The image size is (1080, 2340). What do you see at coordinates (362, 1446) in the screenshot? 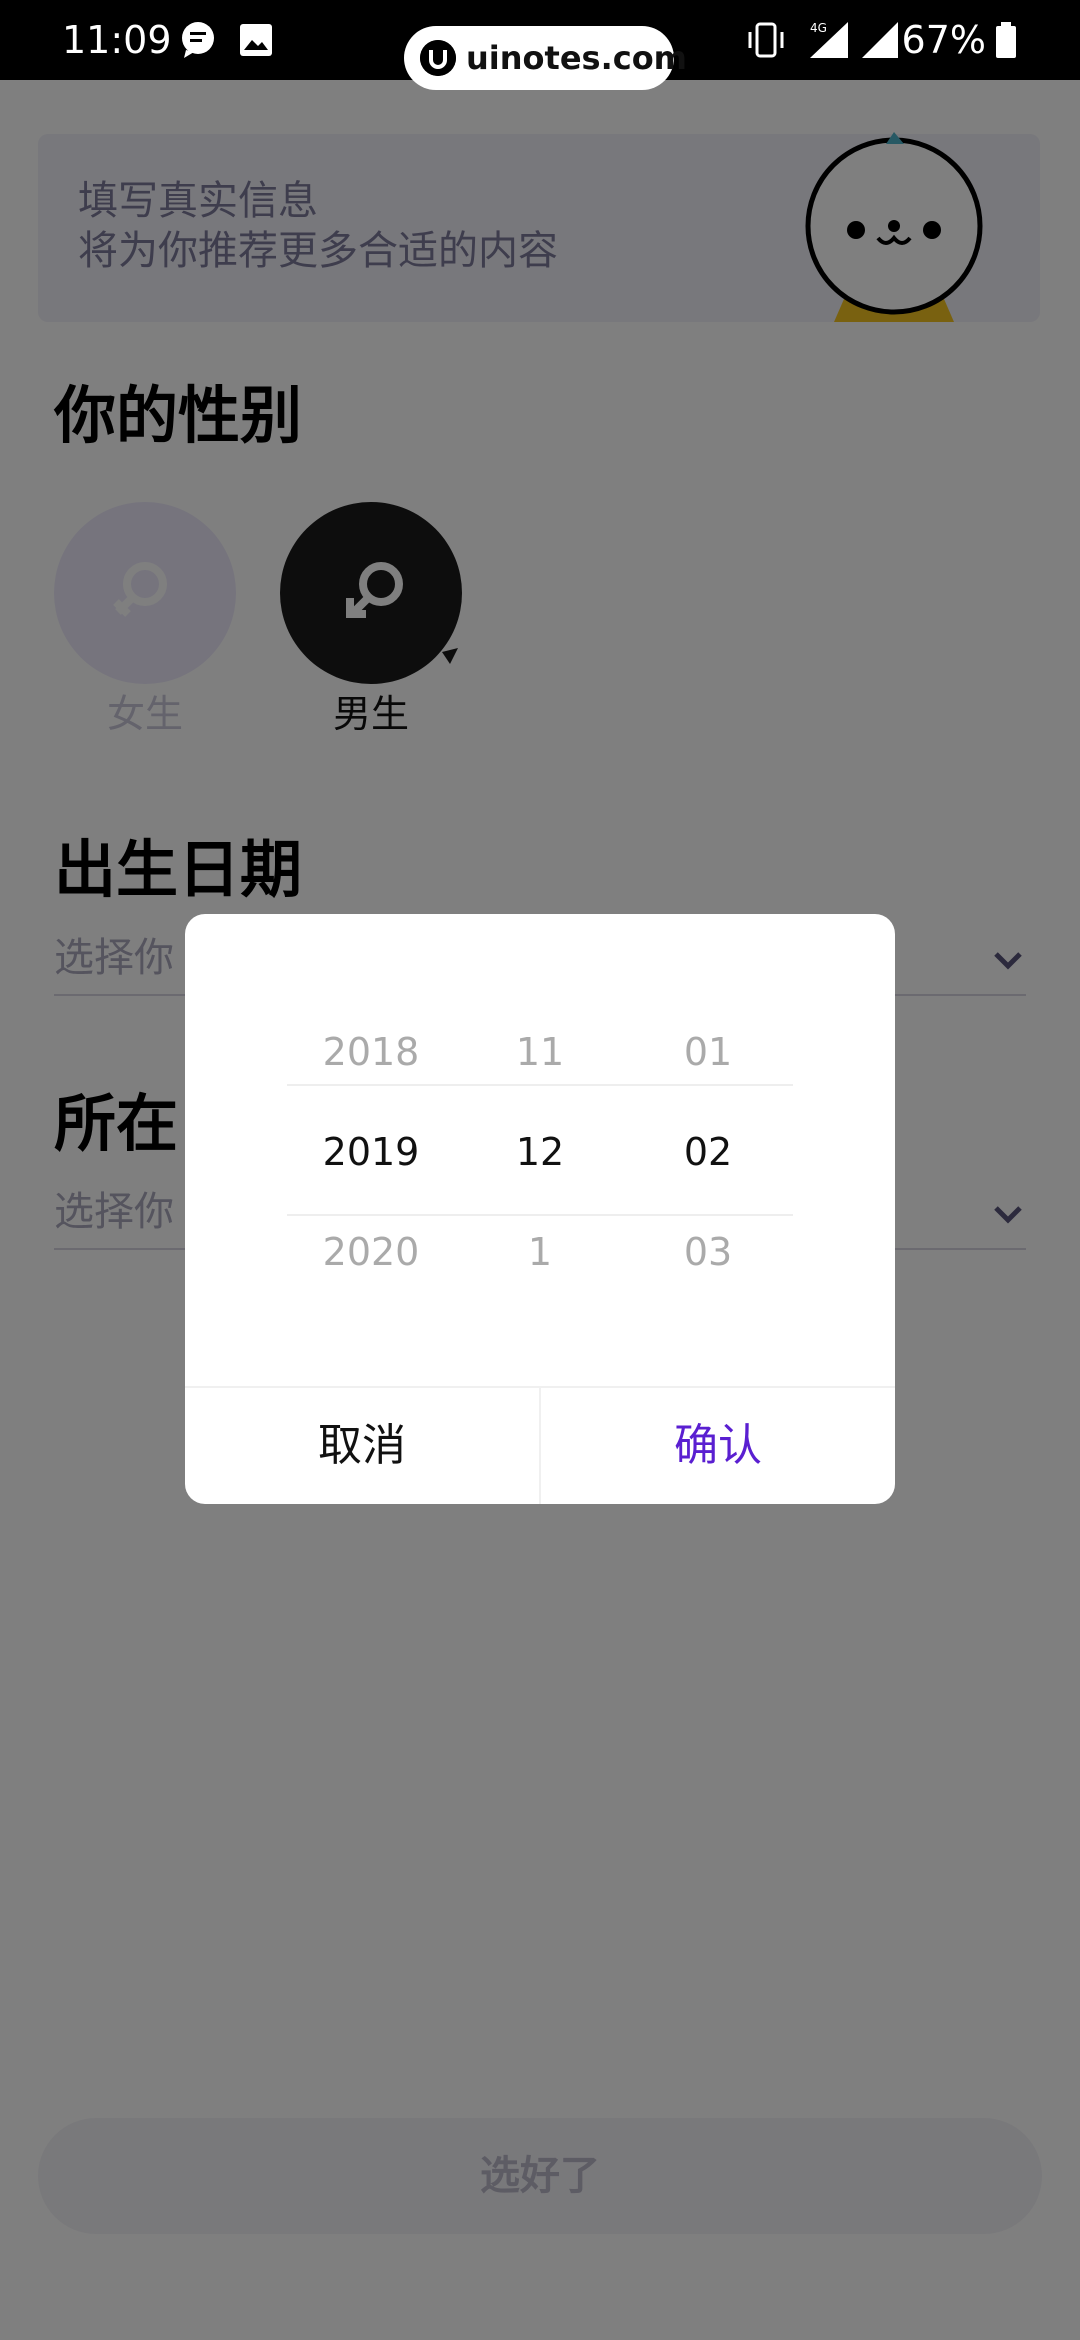
I see `cancel-button: 取消` at bounding box center [362, 1446].